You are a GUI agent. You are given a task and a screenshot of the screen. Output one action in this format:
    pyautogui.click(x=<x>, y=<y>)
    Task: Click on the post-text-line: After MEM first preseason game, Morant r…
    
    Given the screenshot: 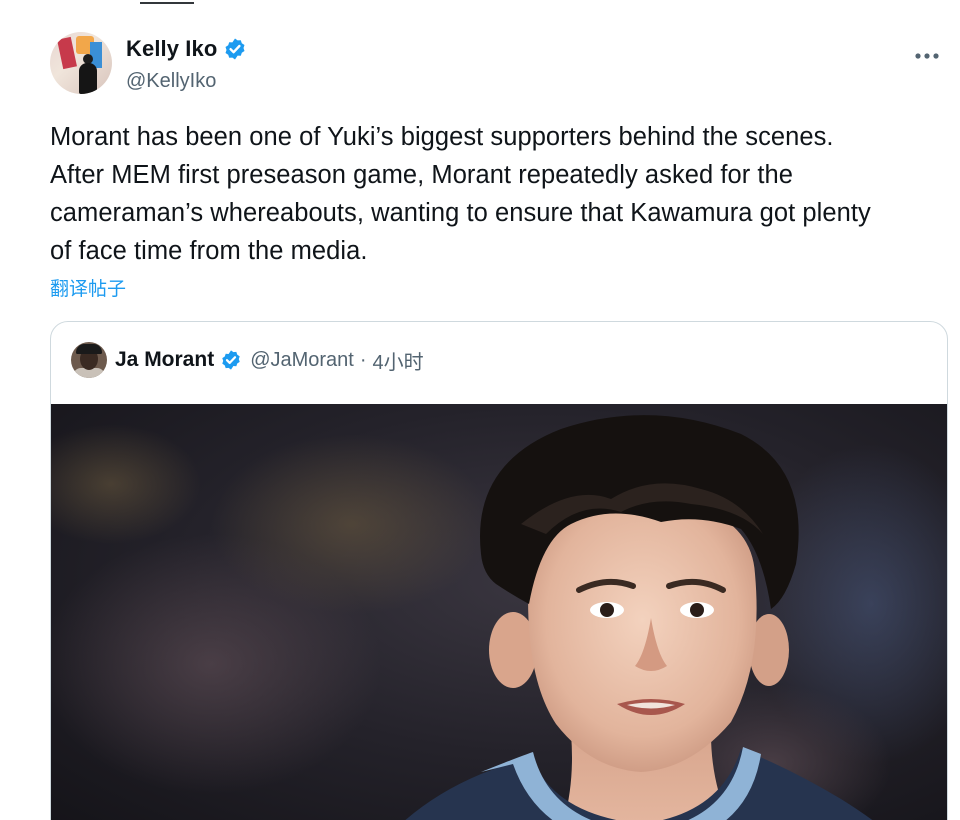 What is the action you would take?
    pyautogui.click(x=421, y=175)
    